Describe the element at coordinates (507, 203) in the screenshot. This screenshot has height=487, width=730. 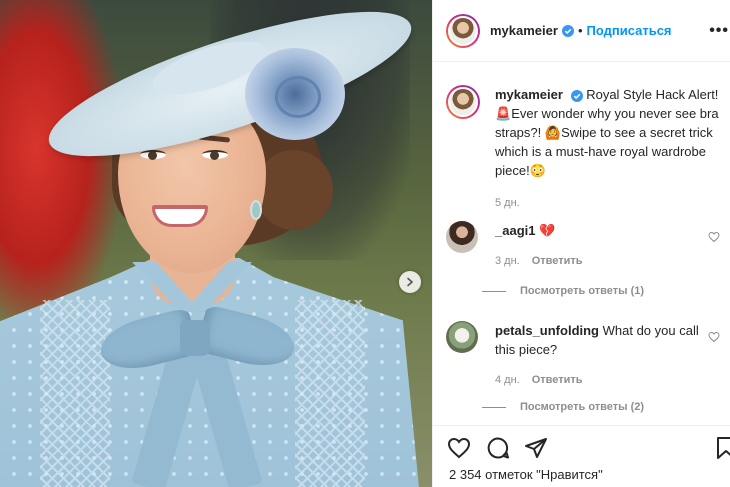
I see `caption-time: 5 дн.` at that location.